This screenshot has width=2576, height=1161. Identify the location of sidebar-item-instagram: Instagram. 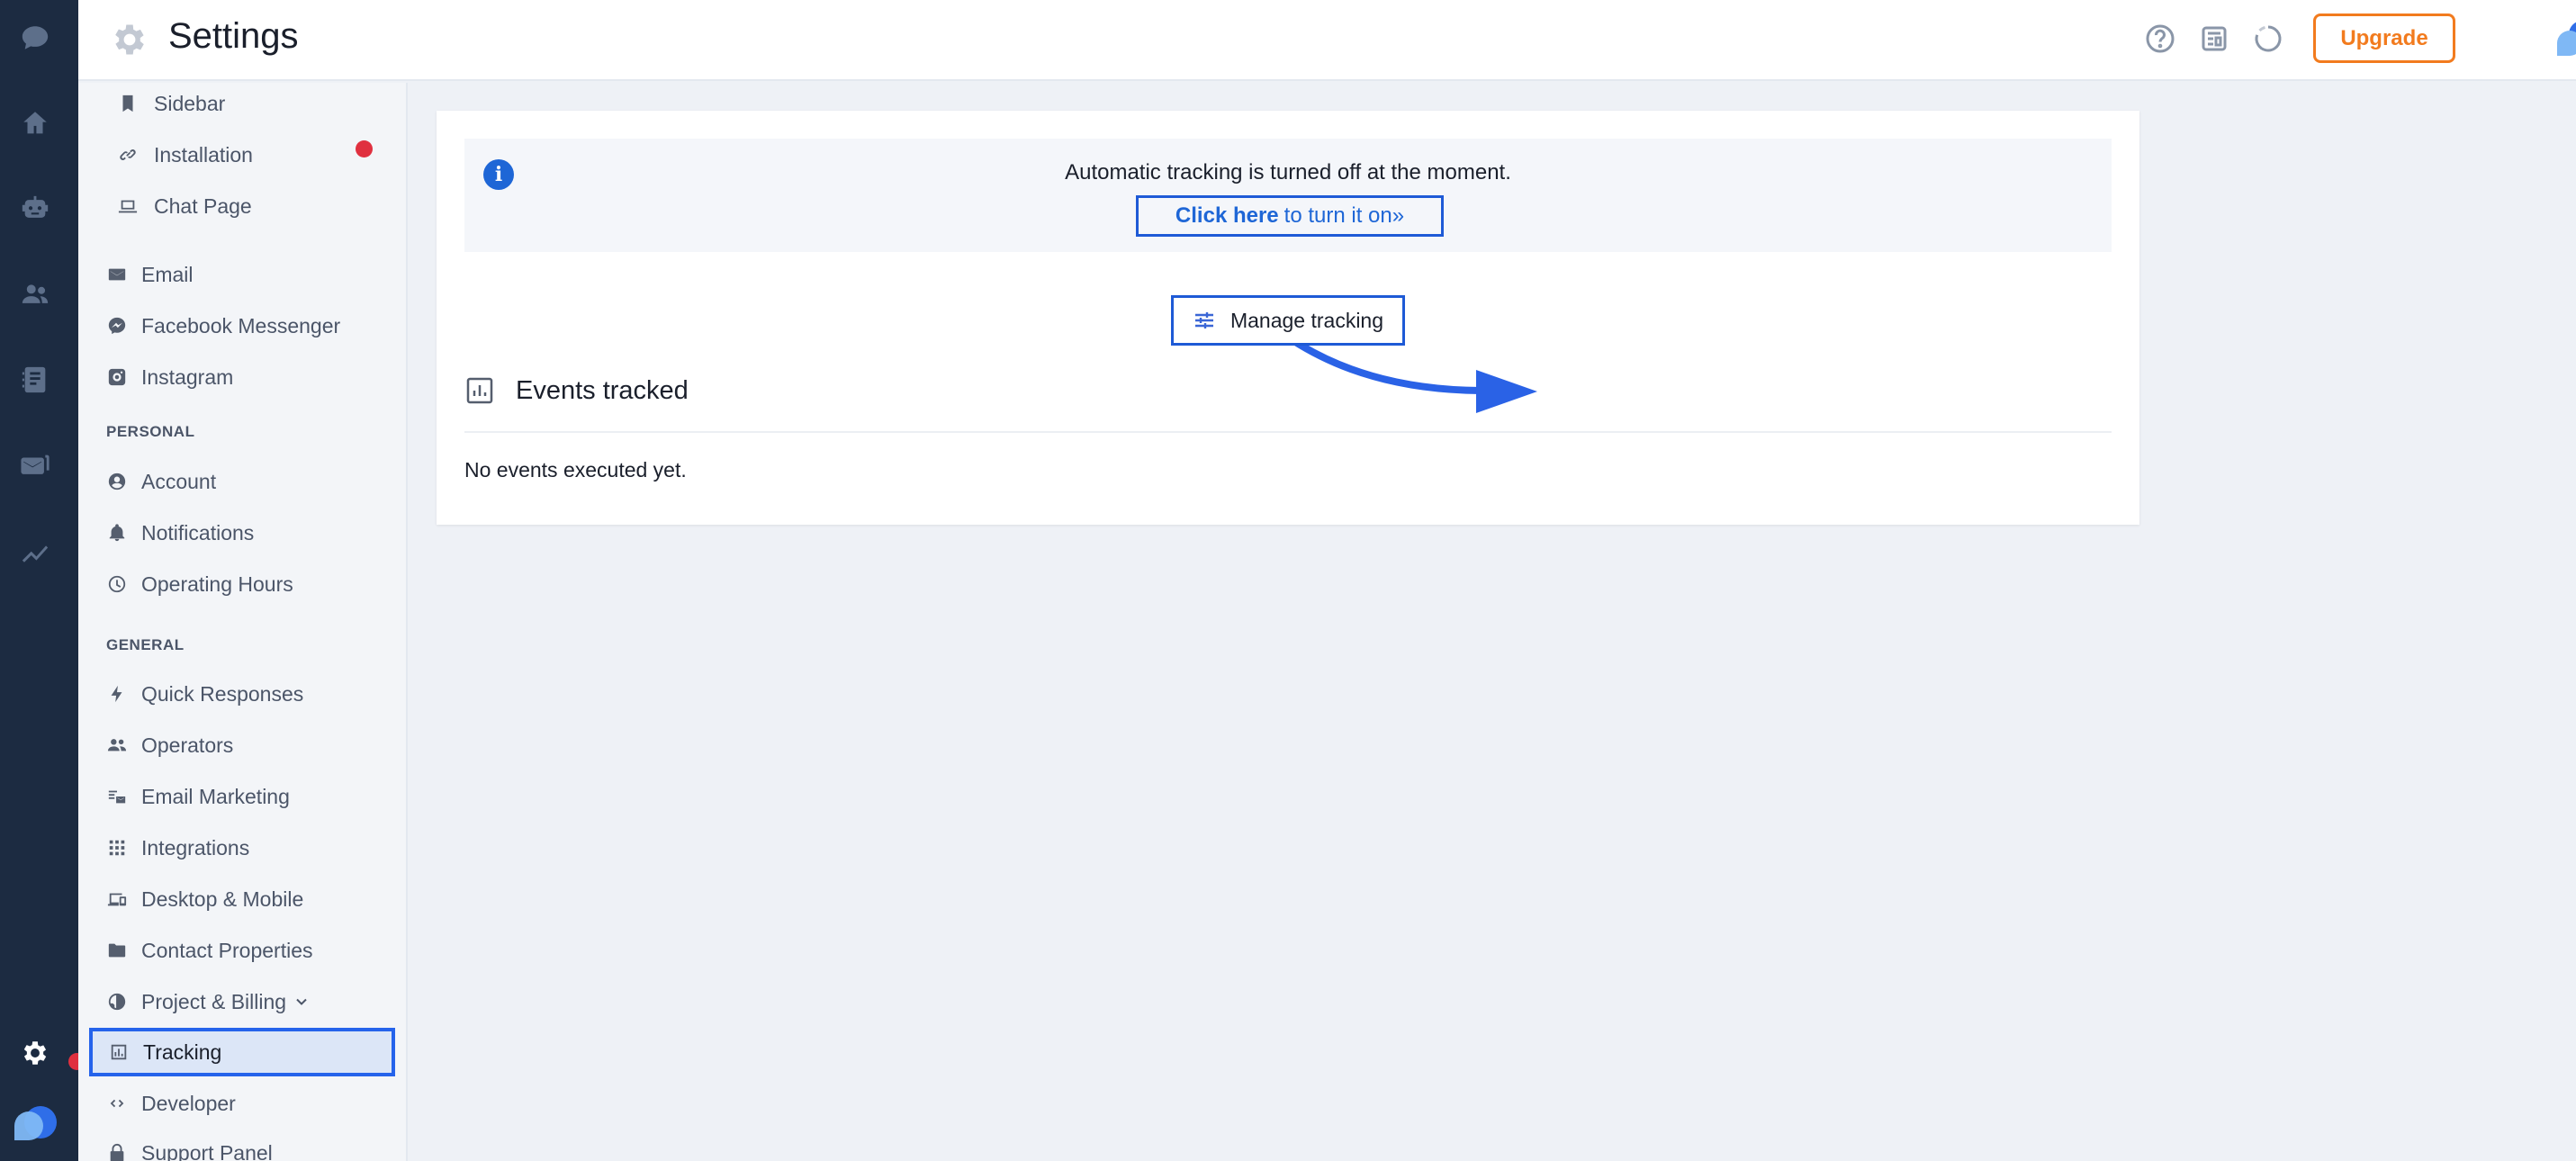
(242, 377).